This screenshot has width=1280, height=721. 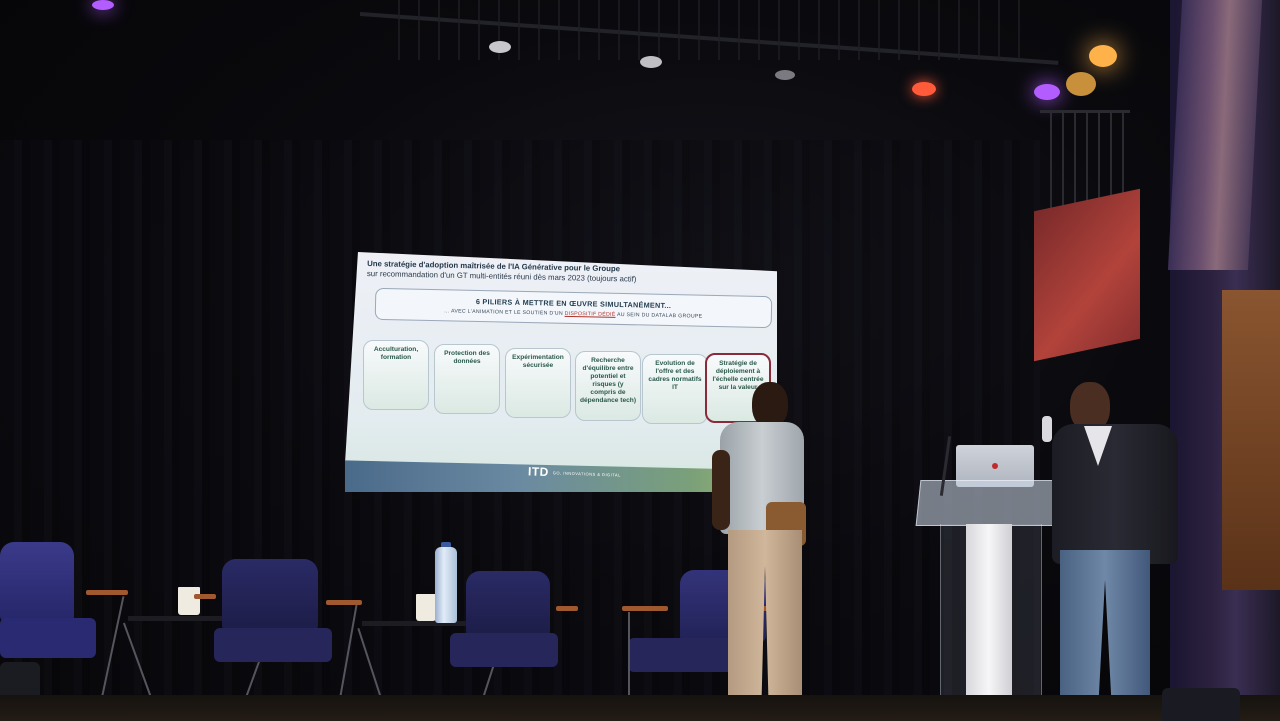 I want to click on water-bottle, so click(x=446, y=585).